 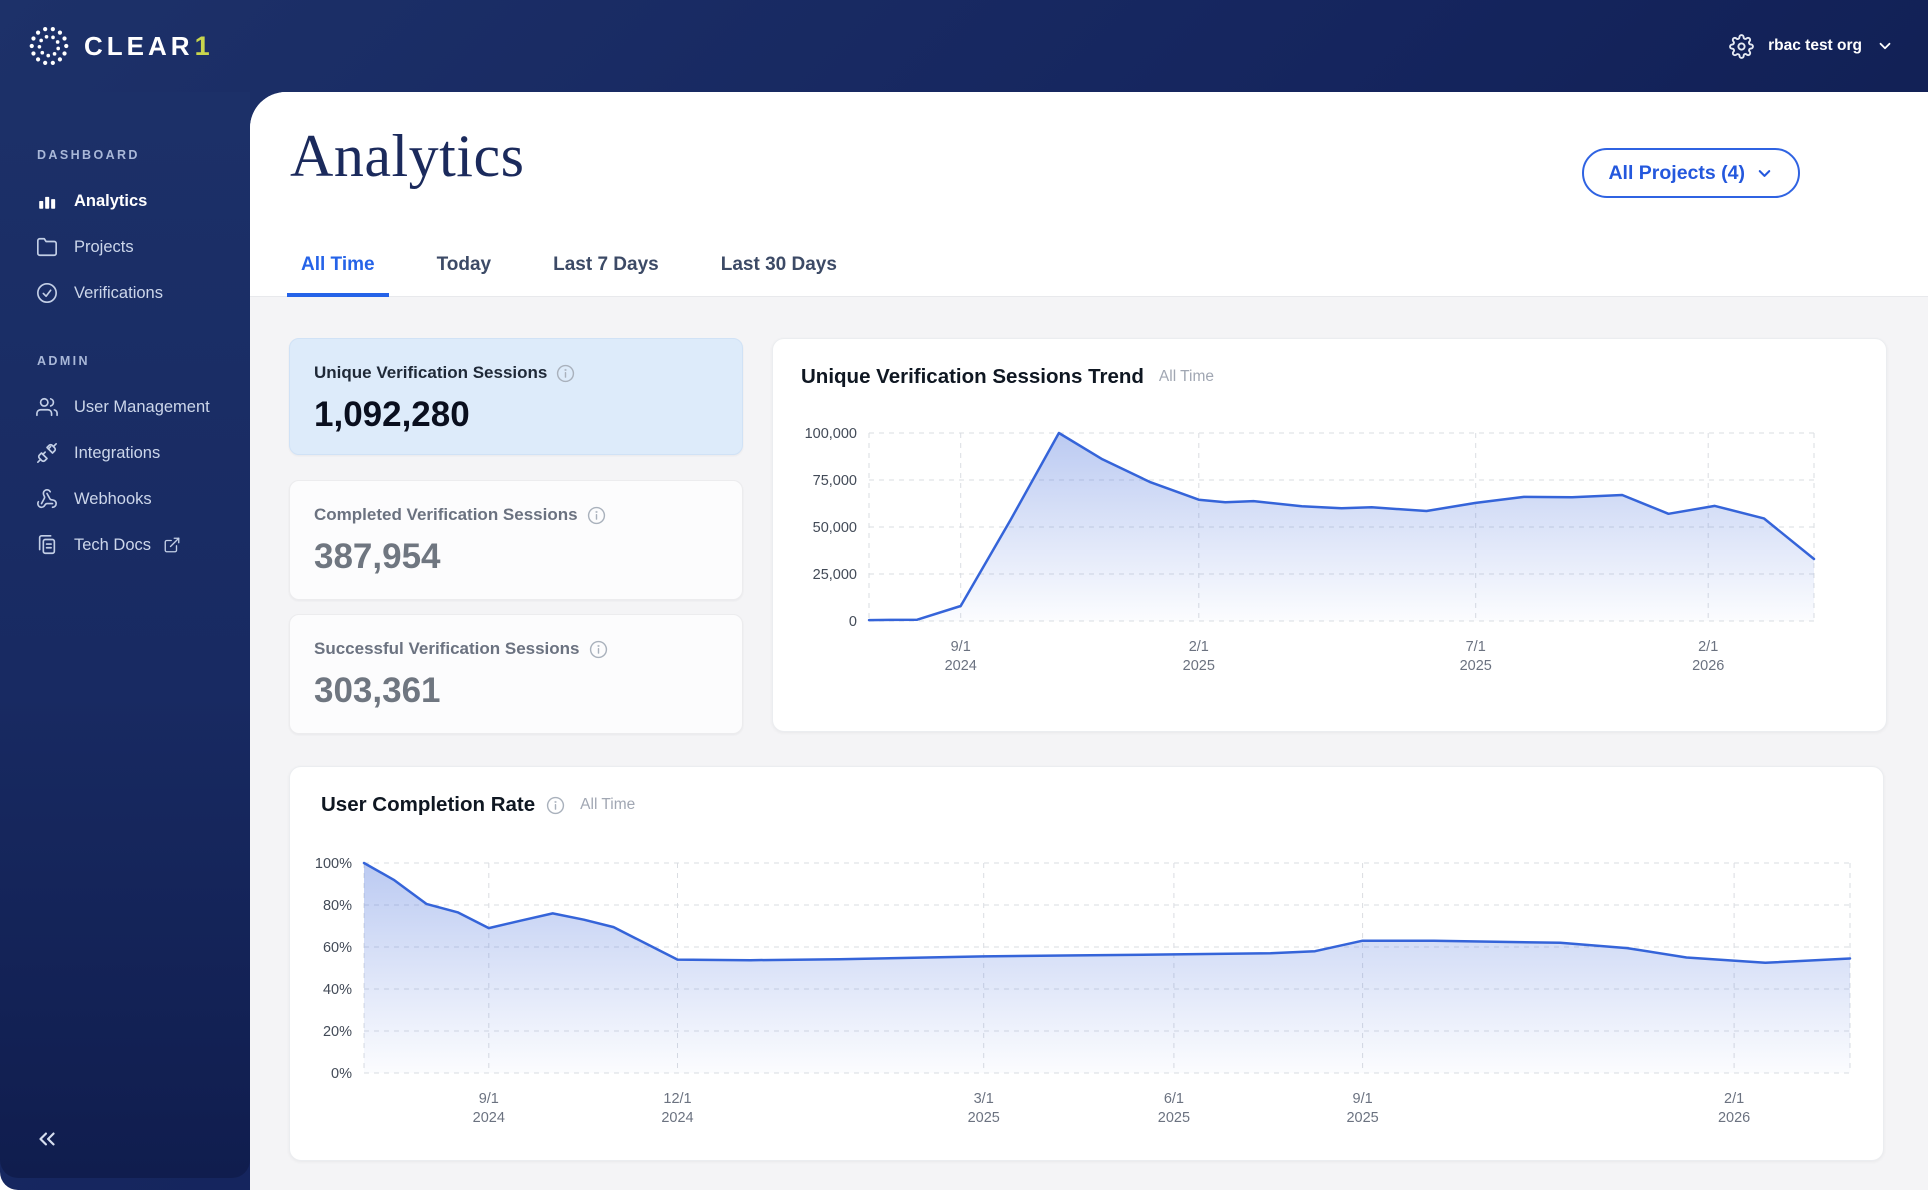 What do you see at coordinates (338, 275) in the screenshot?
I see `tab-all-time: All Time` at bounding box center [338, 275].